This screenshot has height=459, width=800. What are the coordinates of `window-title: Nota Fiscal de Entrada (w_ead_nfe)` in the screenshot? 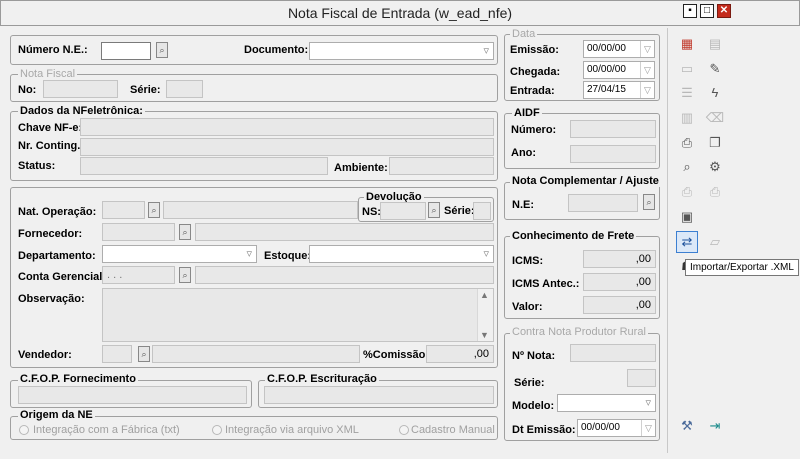 It's located at (400, 13).